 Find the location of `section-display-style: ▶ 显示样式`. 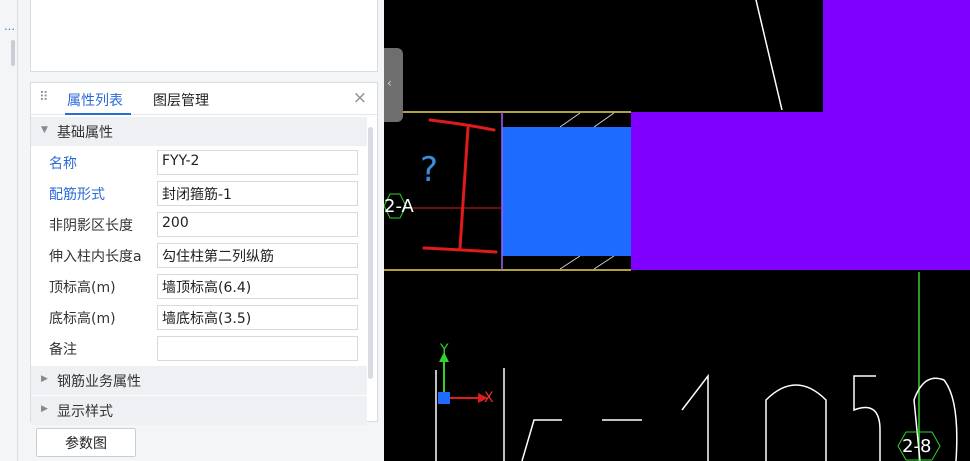

section-display-style: ▶ 显示样式 is located at coordinates (199, 410).